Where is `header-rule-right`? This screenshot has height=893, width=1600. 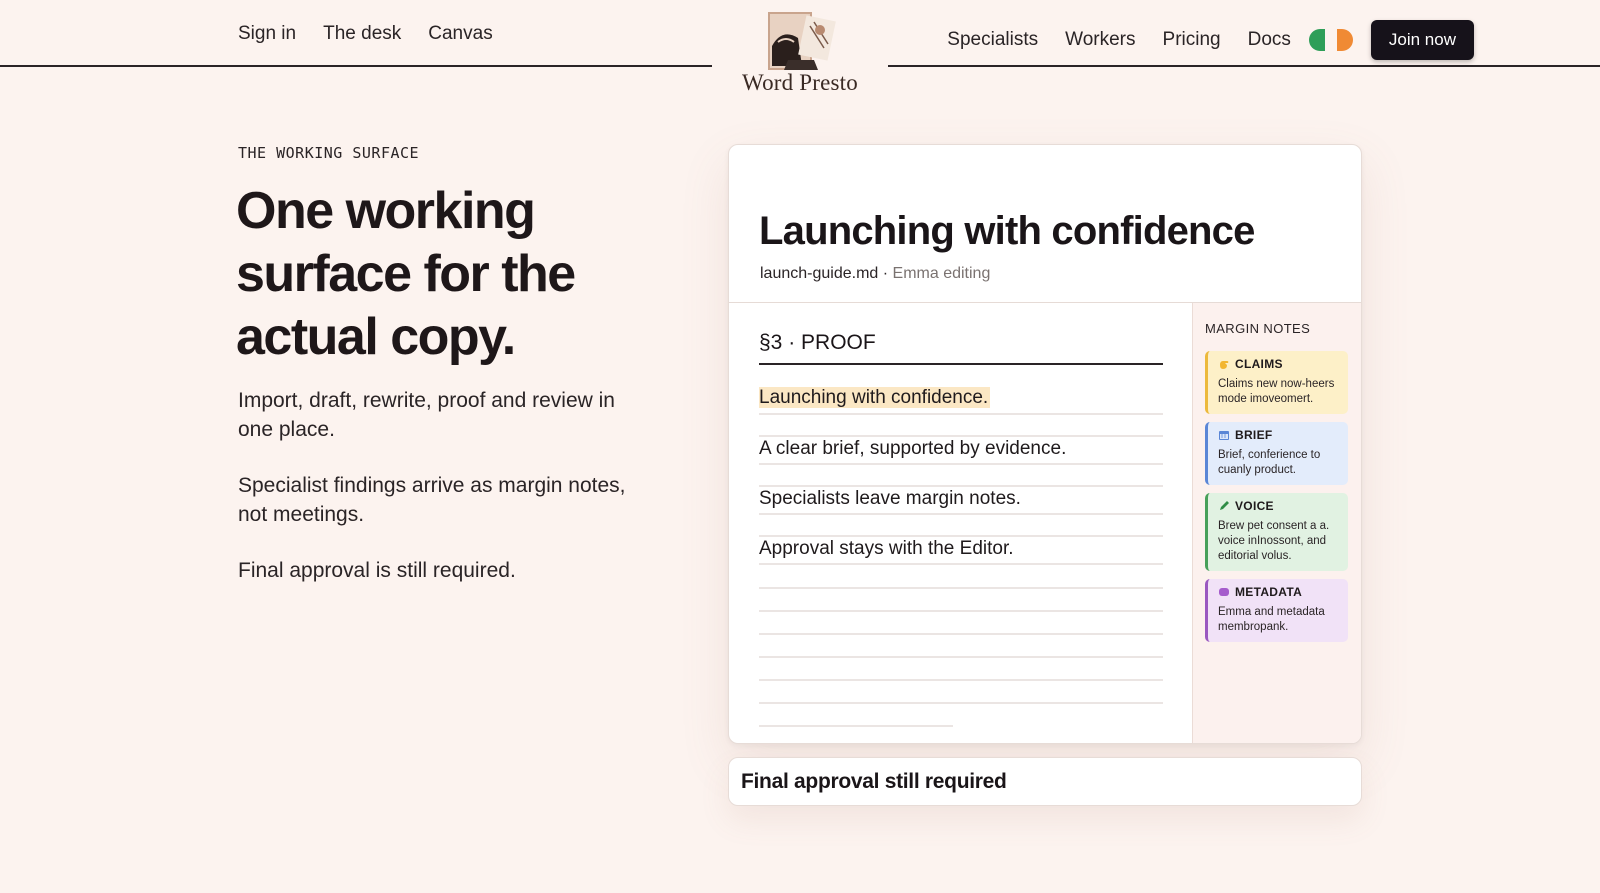
header-rule-right is located at coordinates (1244, 66).